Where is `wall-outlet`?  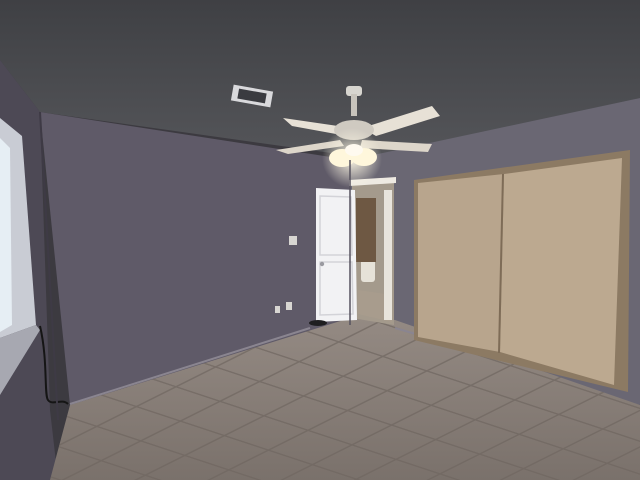
wall-outlet is located at coordinates (289, 306).